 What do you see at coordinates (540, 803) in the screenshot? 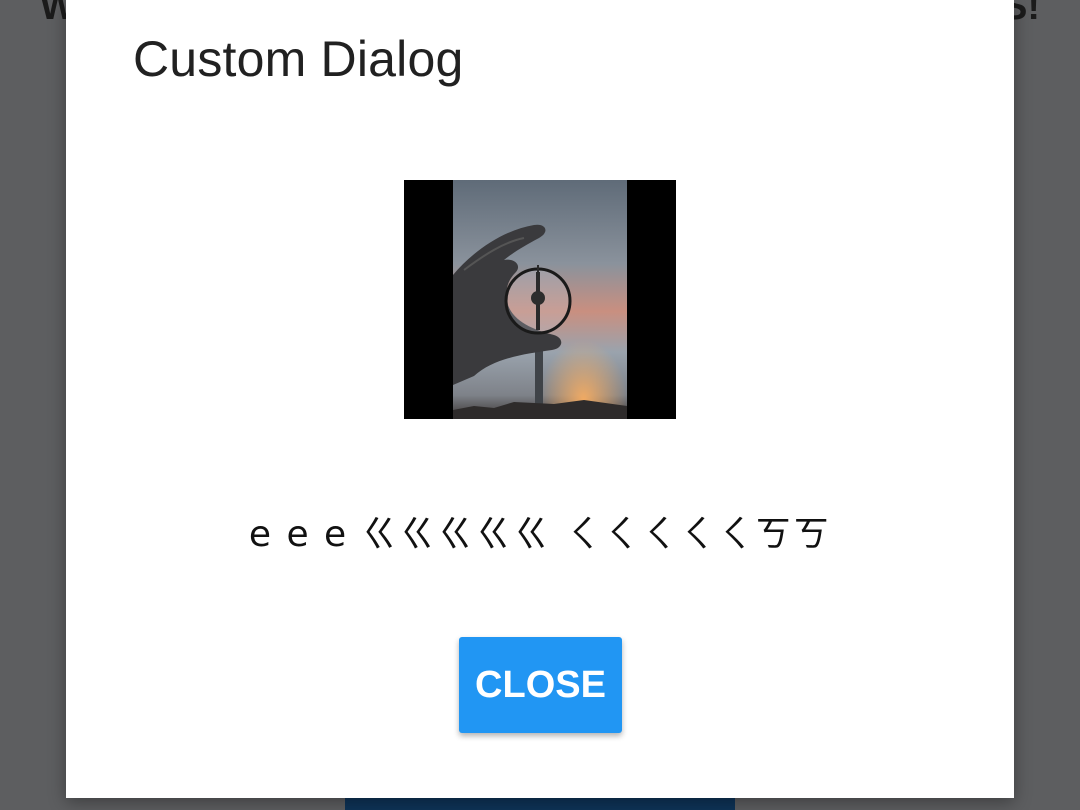
I see `background-button` at bounding box center [540, 803].